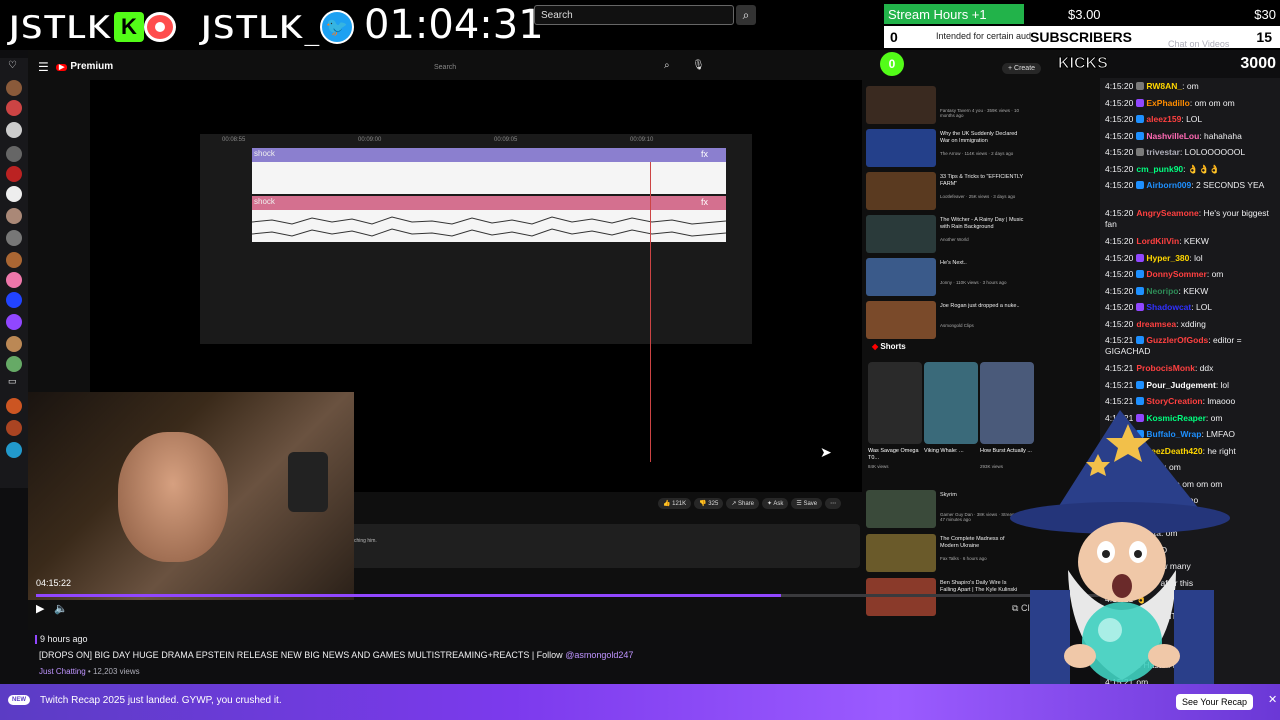 The height and width of the screenshot is (720, 1280). I want to click on video-description: ching him., so click(604, 546).